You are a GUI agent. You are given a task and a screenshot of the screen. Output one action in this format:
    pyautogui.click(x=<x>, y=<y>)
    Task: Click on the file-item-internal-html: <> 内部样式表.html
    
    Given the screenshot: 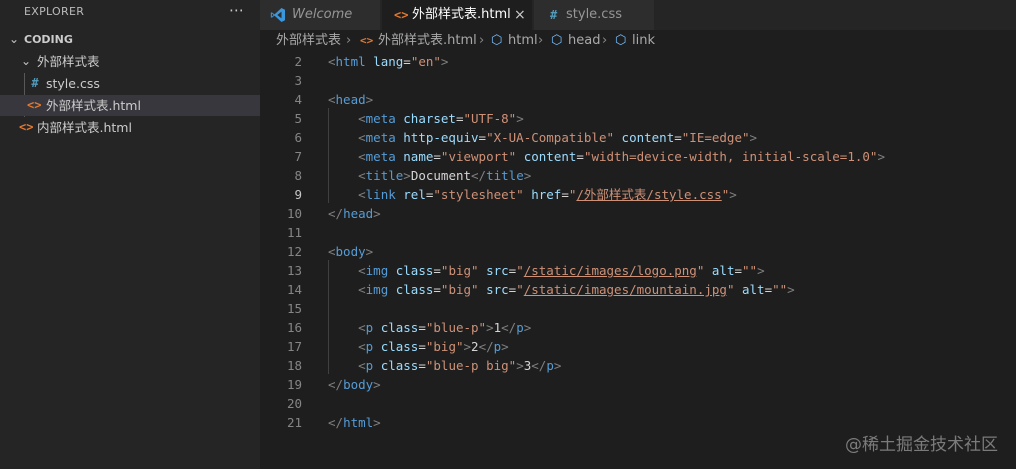 What is the action you would take?
    pyautogui.click(x=130, y=127)
    